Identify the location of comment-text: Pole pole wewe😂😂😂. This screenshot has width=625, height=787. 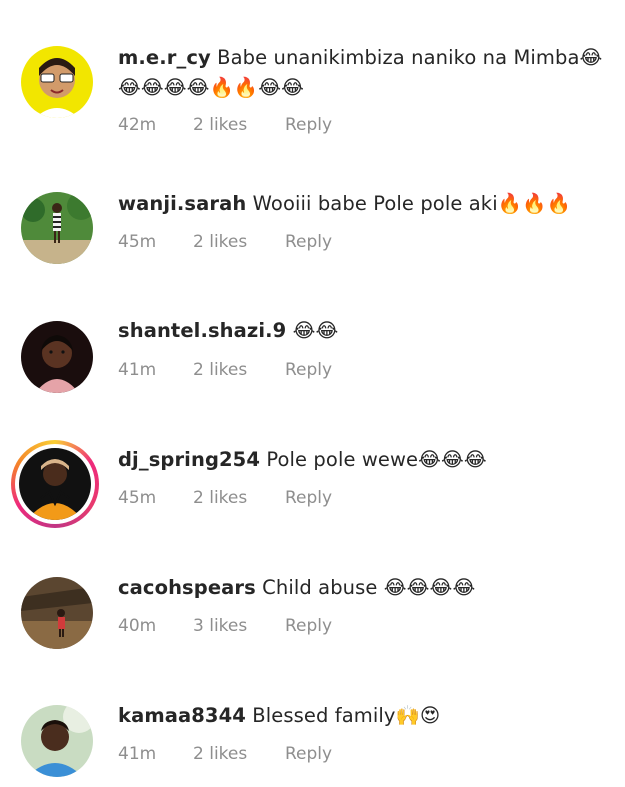
(376, 459).